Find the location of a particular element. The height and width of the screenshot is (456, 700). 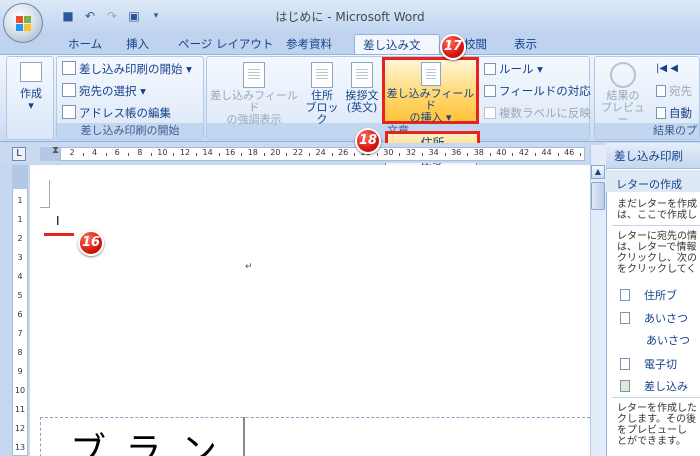

pane-link-label: あいさつ is located at coordinates (666, 318).